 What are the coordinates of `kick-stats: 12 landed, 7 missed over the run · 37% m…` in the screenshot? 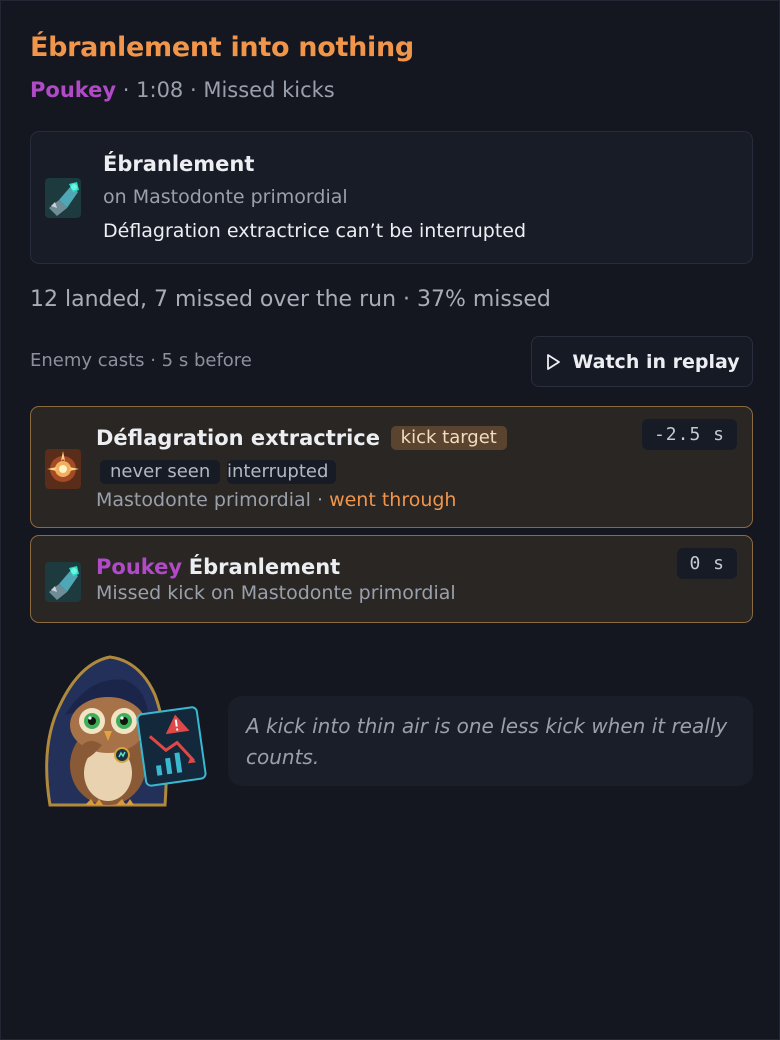 It's located at (290, 299).